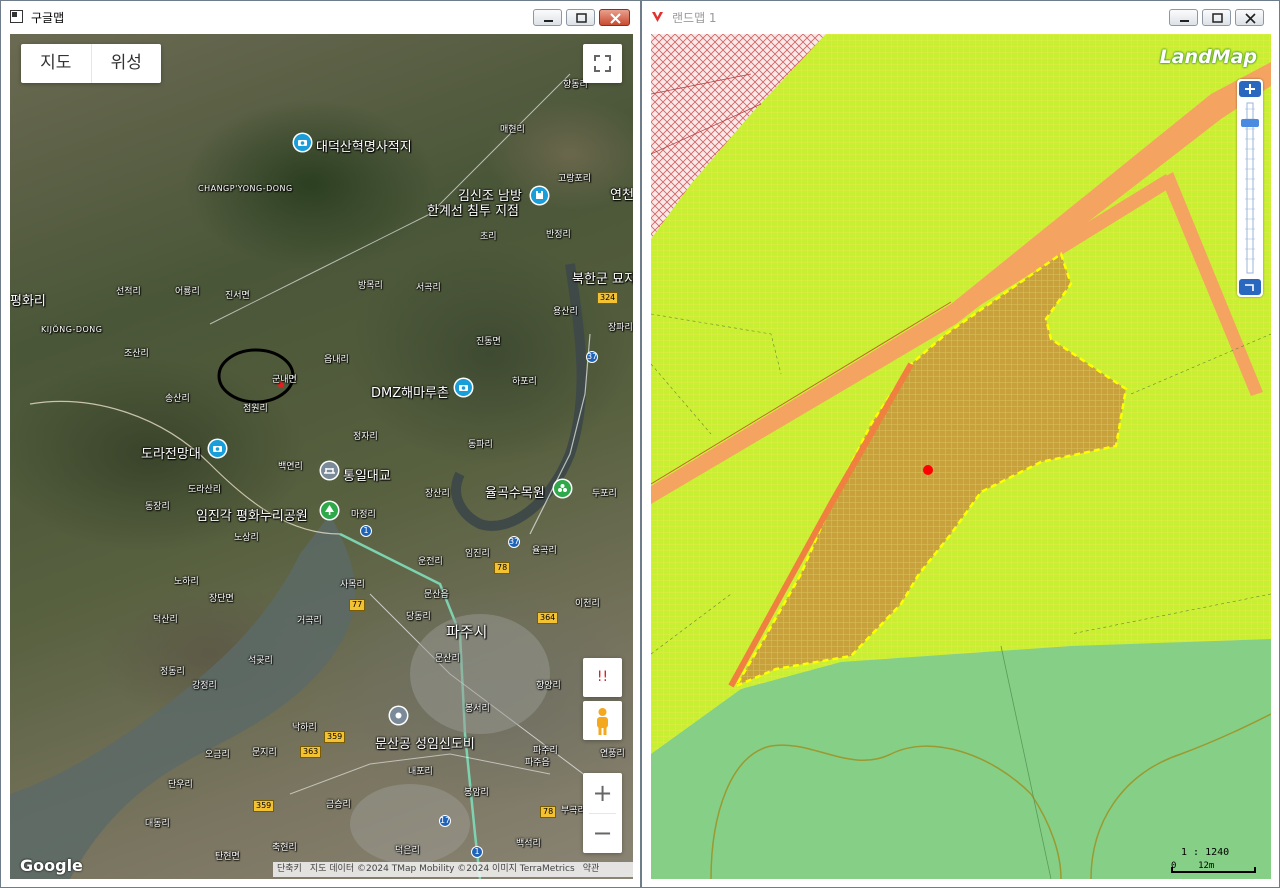 The width and height of the screenshot is (1280, 888). Describe the element at coordinates (960, 17) in the screenshot. I see `titlebar: 랜드맵 1` at that location.